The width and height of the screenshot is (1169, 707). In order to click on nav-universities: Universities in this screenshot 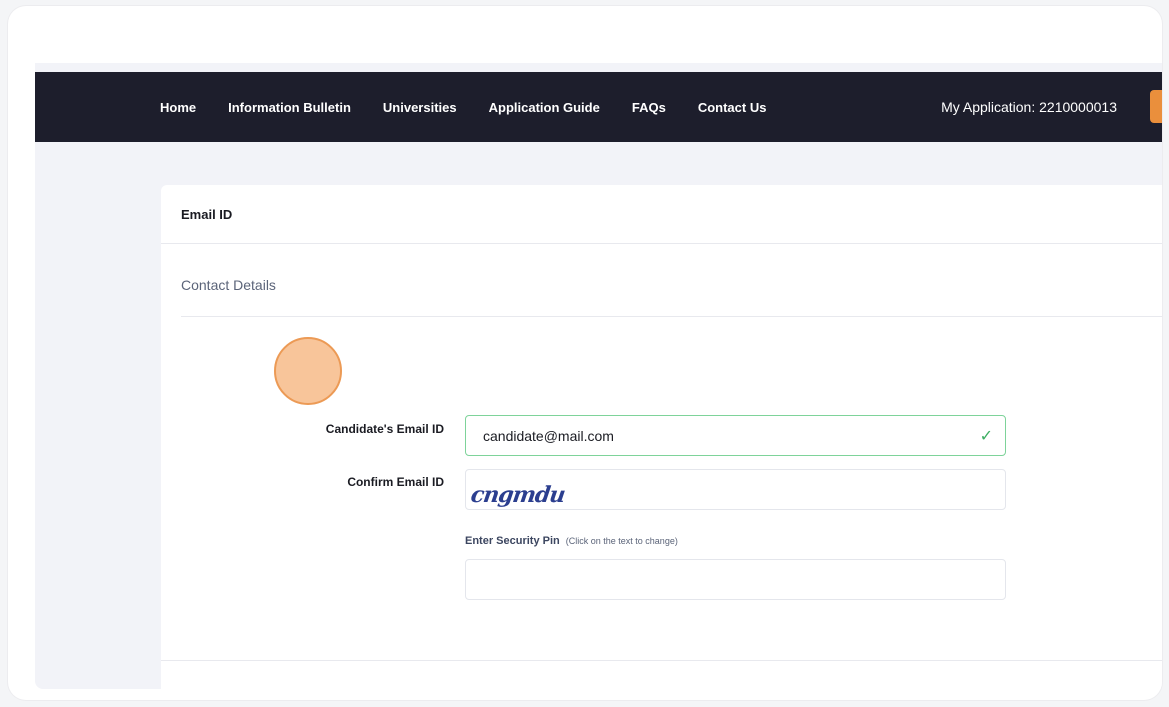, I will do `click(420, 107)`.